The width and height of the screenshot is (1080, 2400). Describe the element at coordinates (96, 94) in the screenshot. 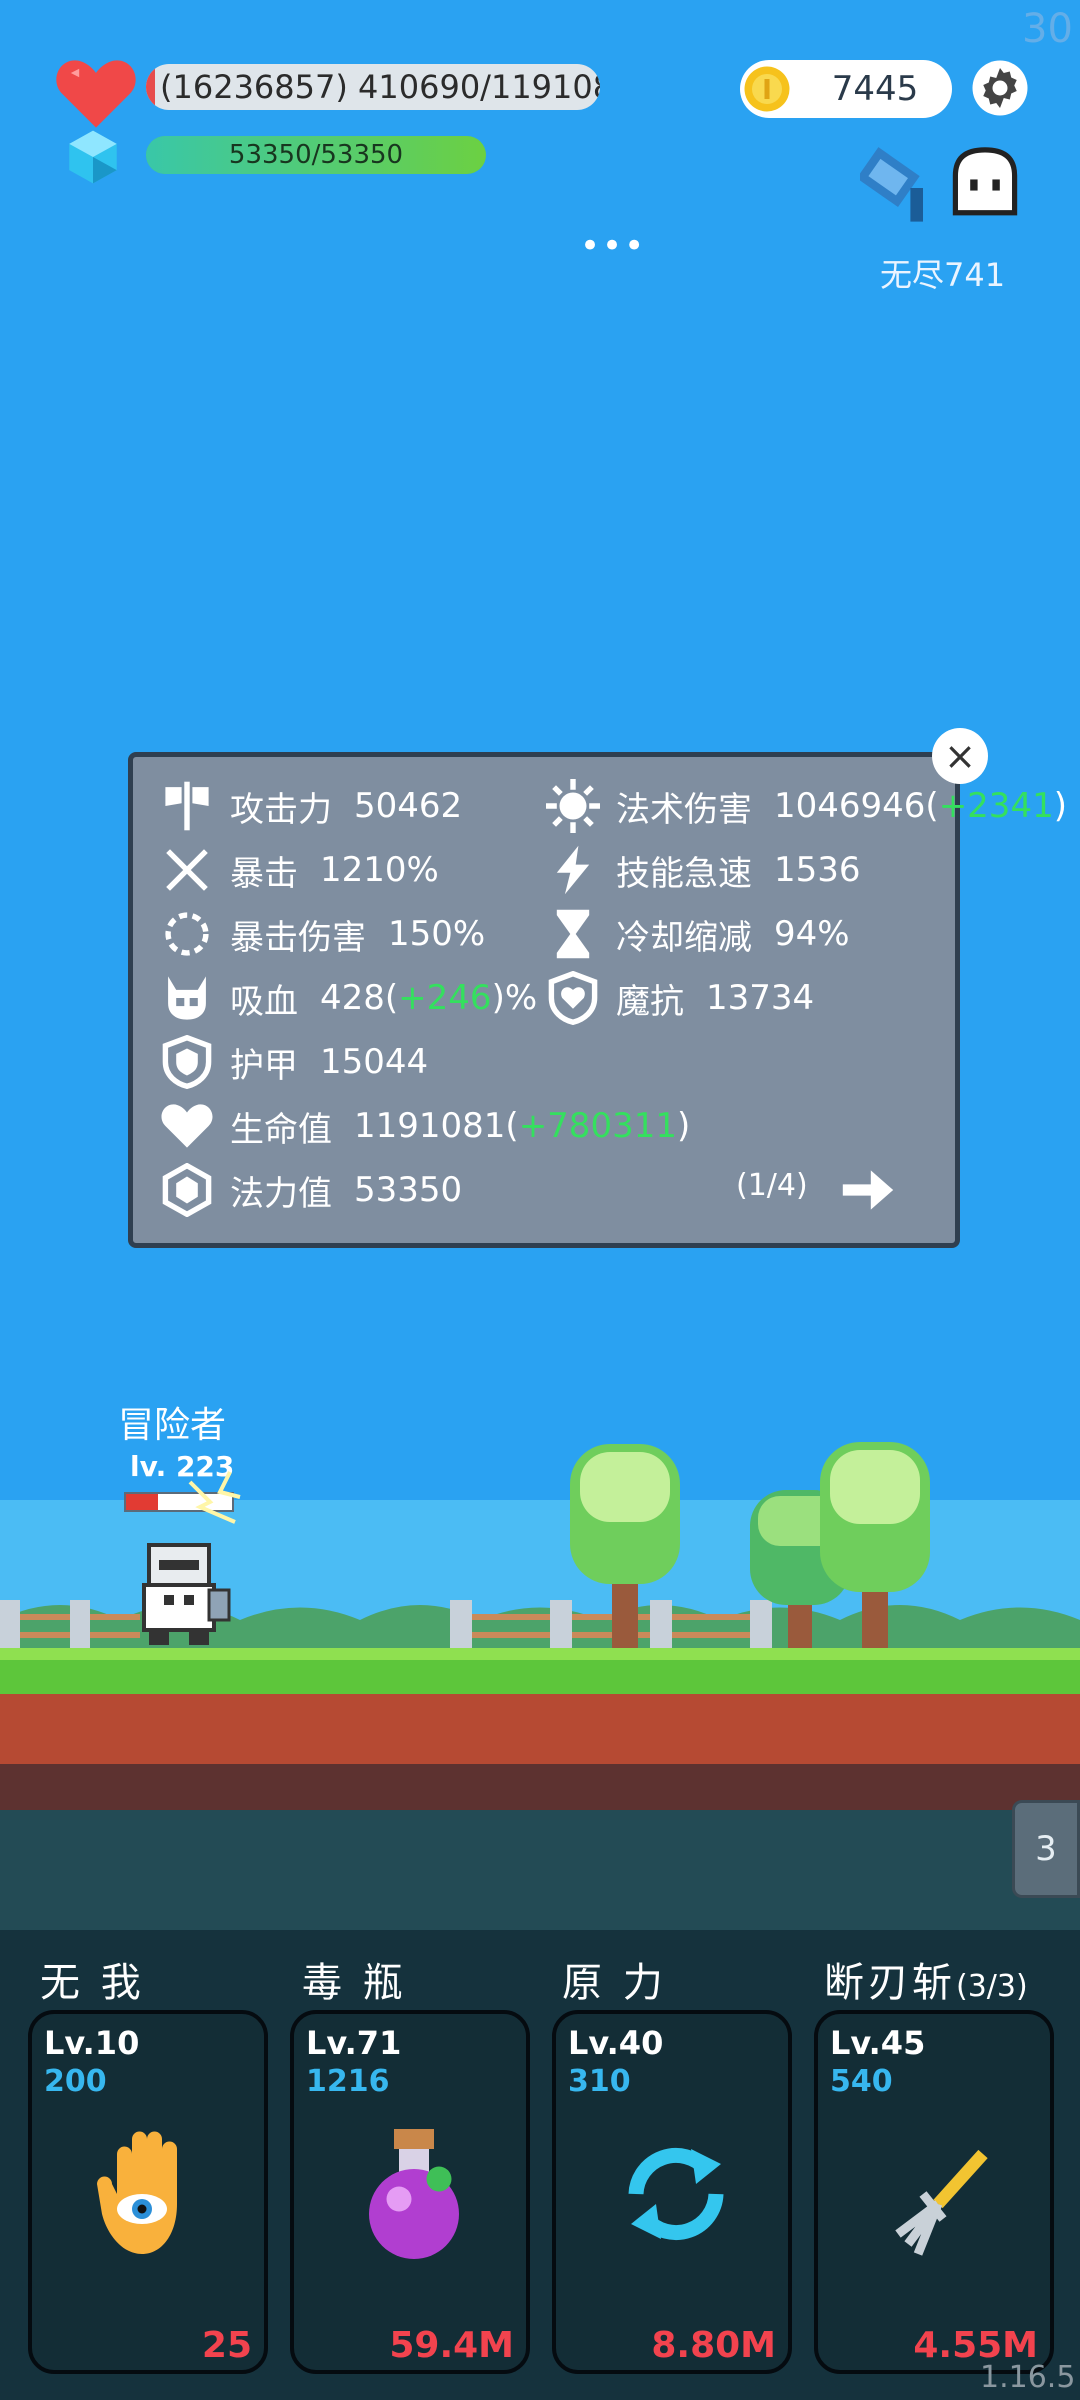

I see `heart-icon` at that location.